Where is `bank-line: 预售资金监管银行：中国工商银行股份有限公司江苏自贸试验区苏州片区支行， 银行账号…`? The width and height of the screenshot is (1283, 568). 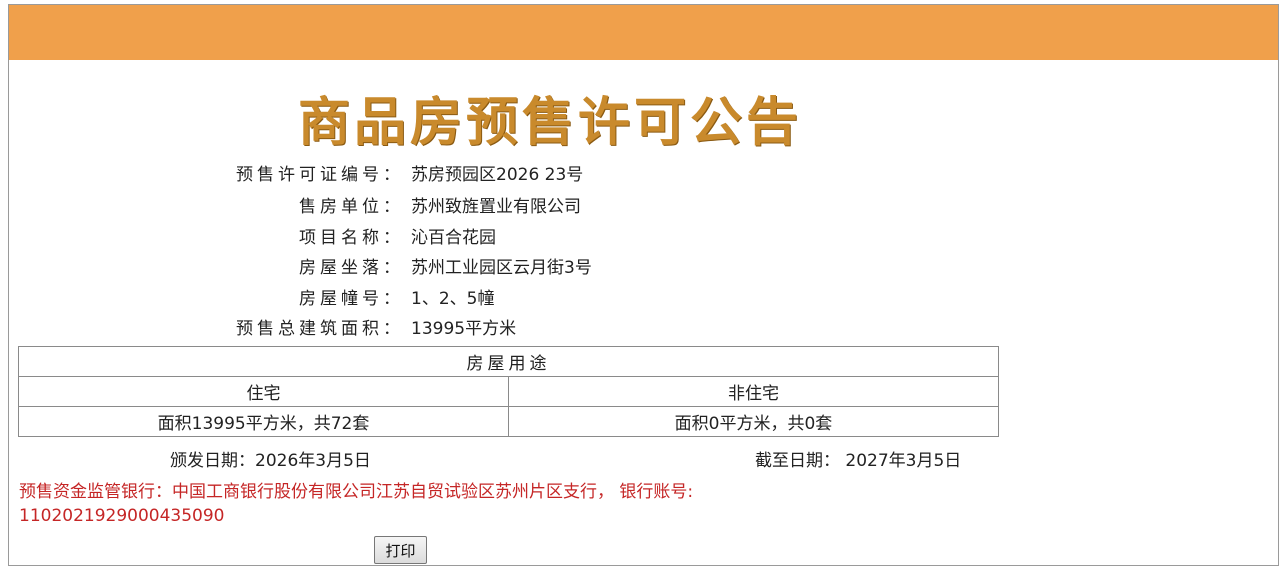 bank-line: 预售资金监管银行：中国工商银行股份有限公司江苏自贸试验区苏州片区支行， 银行账号… is located at coordinates (356, 492).